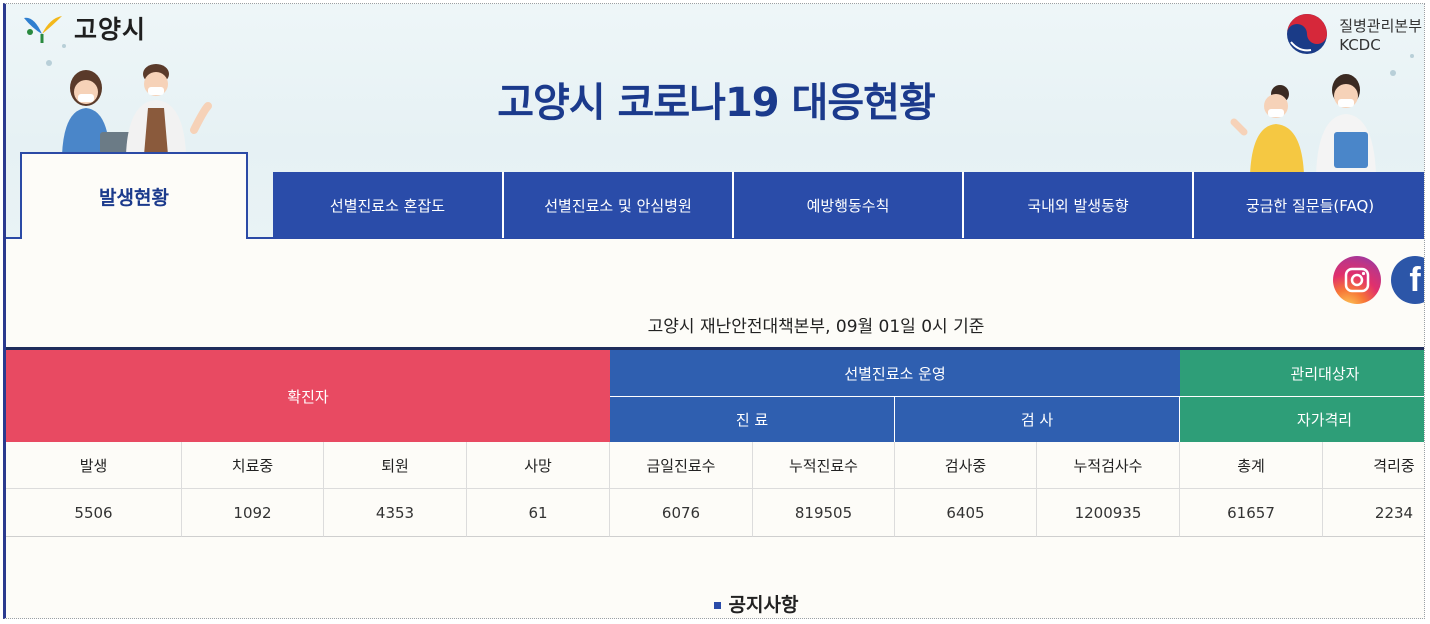 The height and width of the screenshot is (624, 1430). What do you see at coordinates (966, 513) in the screenshot?
I see `value-testing: 6405` at bounding box center [966, 513].